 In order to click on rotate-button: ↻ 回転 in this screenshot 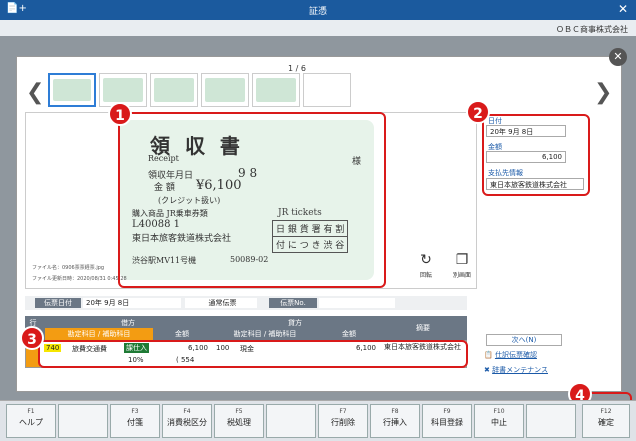, I will do `click(426, 265)`.